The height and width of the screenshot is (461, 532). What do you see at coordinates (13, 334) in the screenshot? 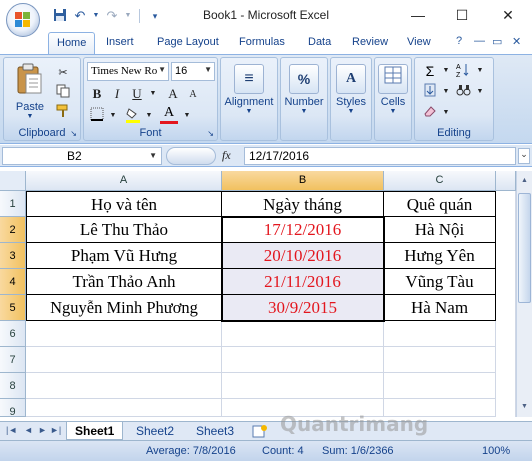
I see `row-header-6: 6` at bounding box center [13, 334].